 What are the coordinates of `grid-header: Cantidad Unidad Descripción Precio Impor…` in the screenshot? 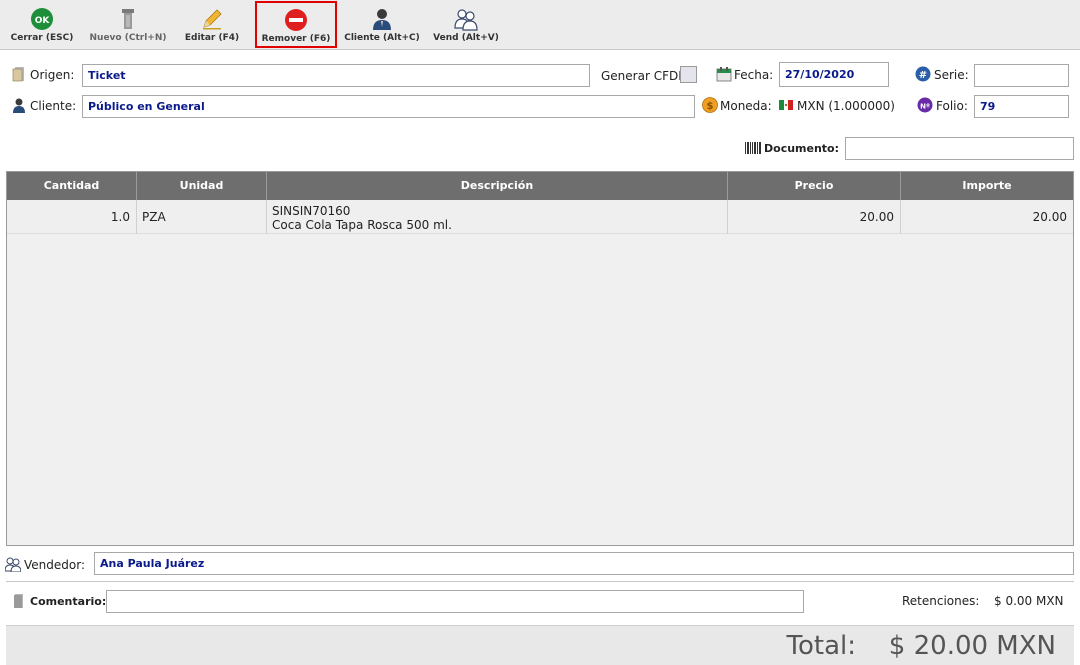 It's located at (540, 186).